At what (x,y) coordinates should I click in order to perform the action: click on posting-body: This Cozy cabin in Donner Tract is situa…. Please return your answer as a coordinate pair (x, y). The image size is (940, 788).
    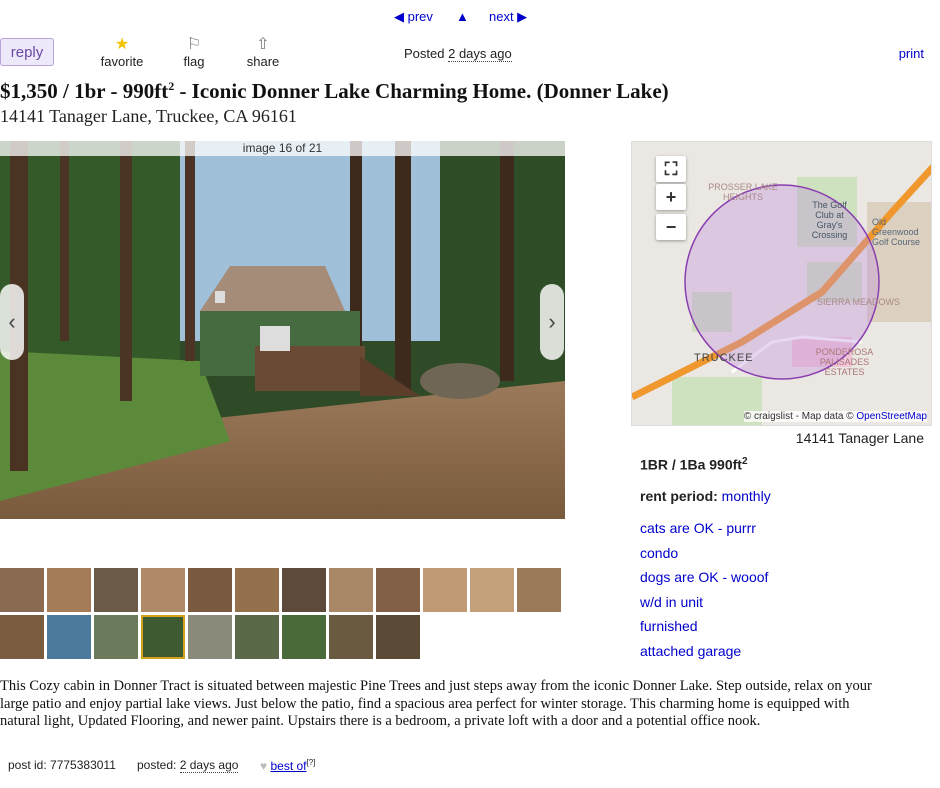
    Looking at the image, I should click on (465, 704).